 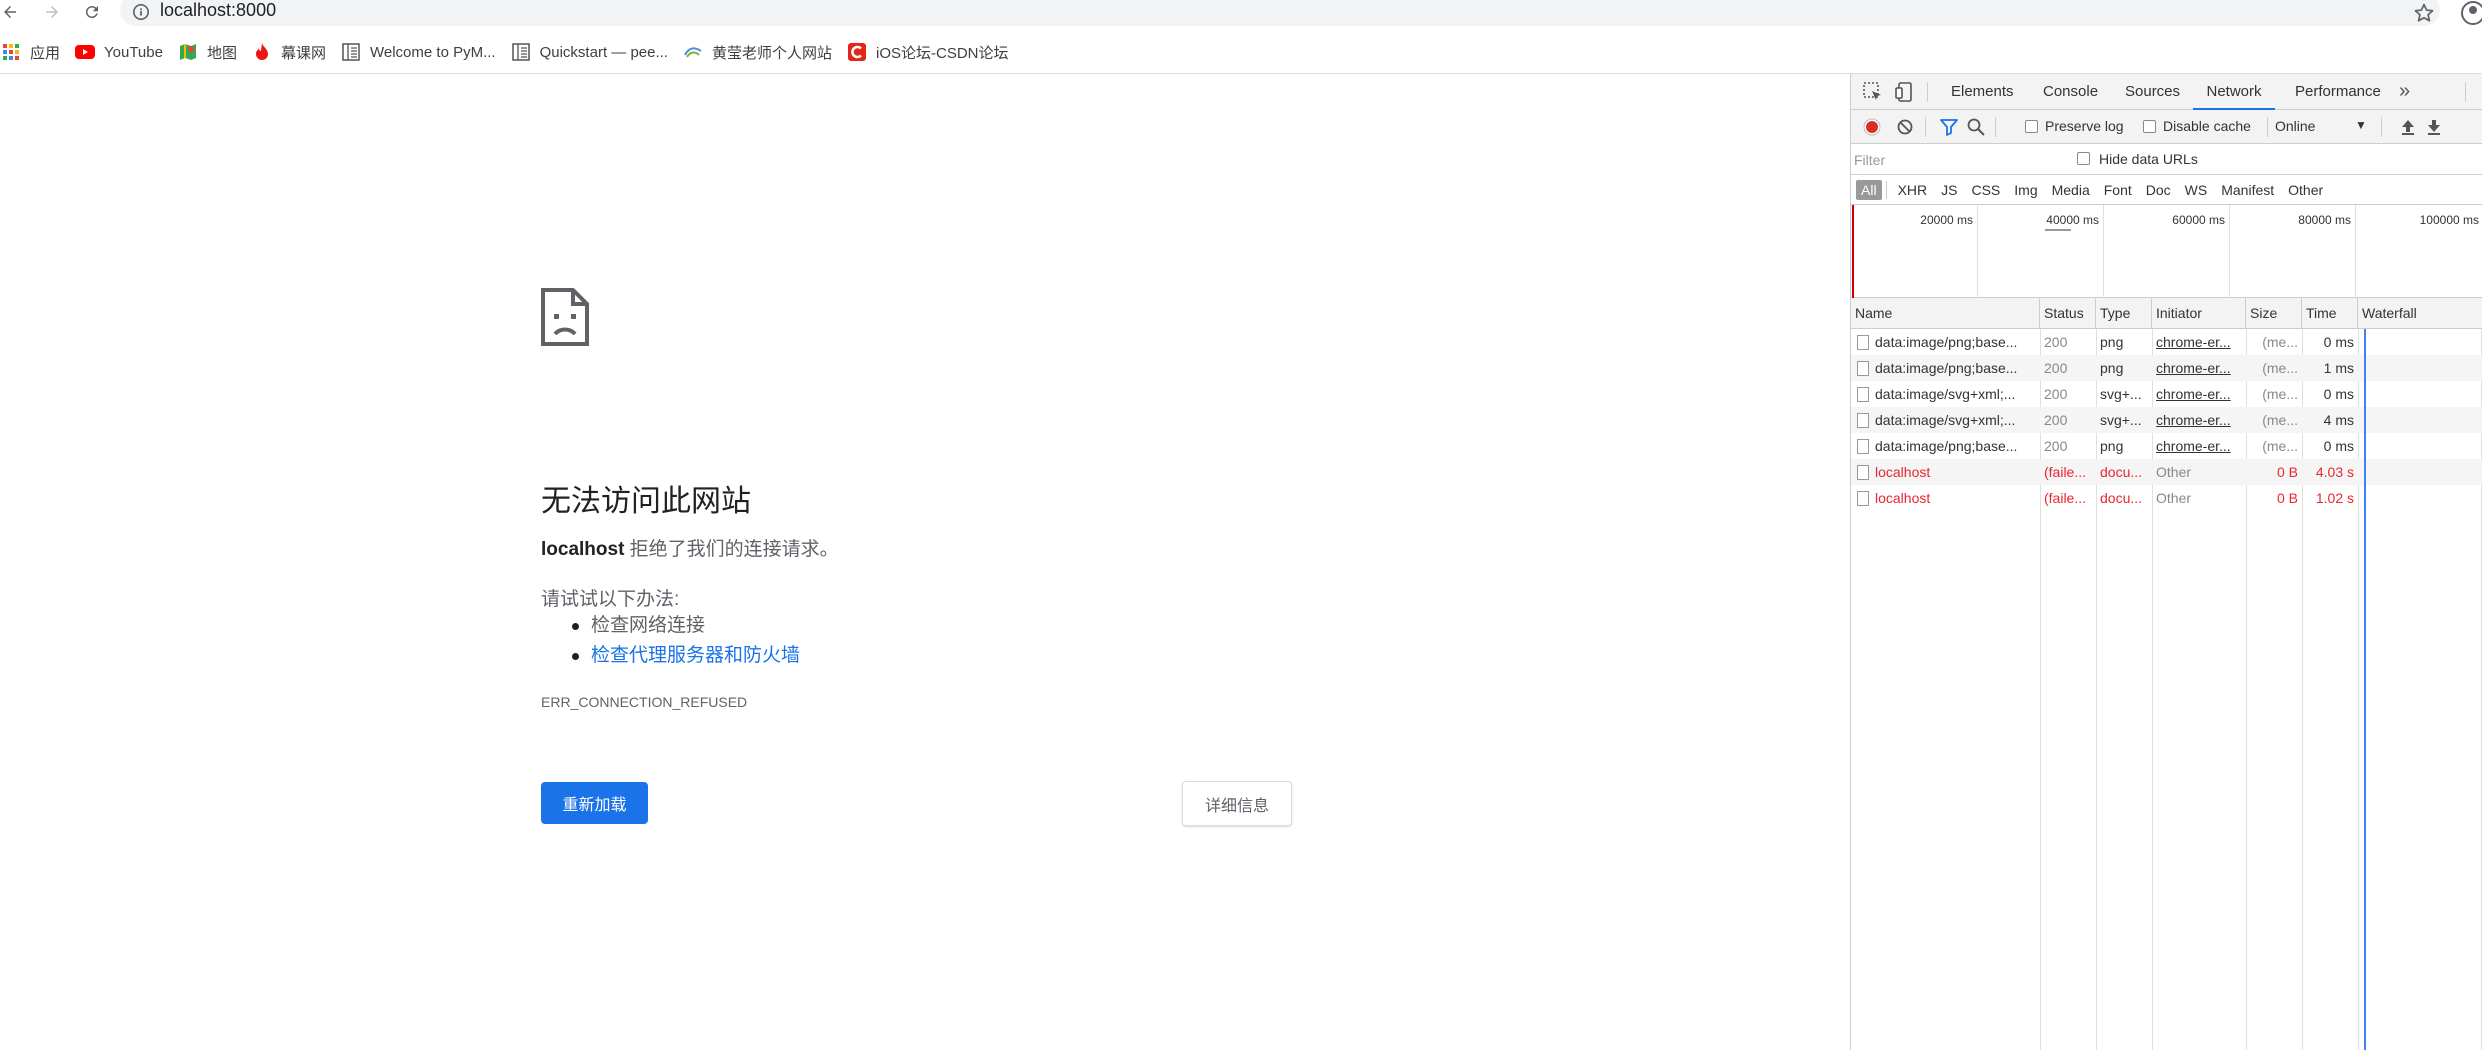 I want to click on tab-network: Network, so click(x=2234, y=92).